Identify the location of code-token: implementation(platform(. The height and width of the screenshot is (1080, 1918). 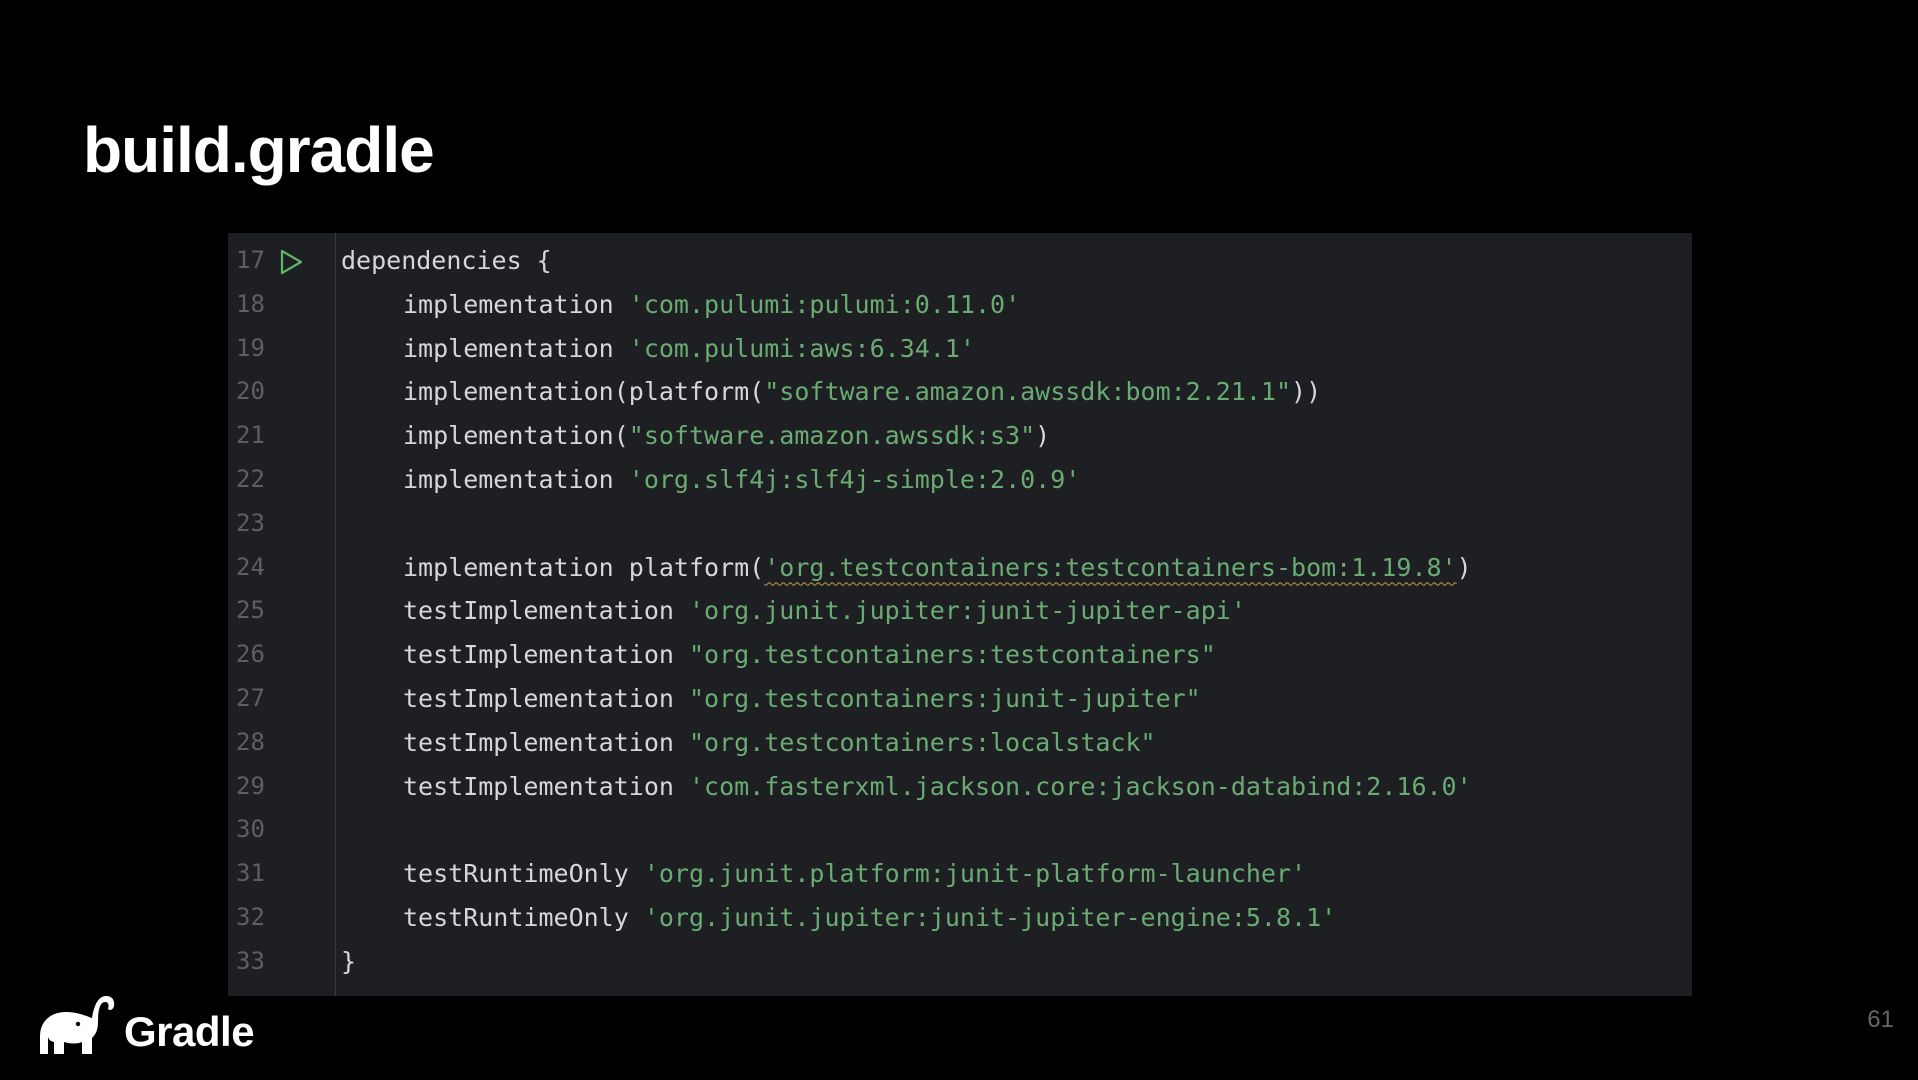
(584, 392).